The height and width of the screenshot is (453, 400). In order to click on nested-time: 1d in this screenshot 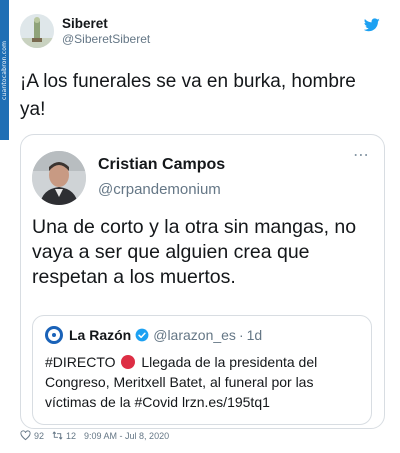, I will do `click(255, 335)`.